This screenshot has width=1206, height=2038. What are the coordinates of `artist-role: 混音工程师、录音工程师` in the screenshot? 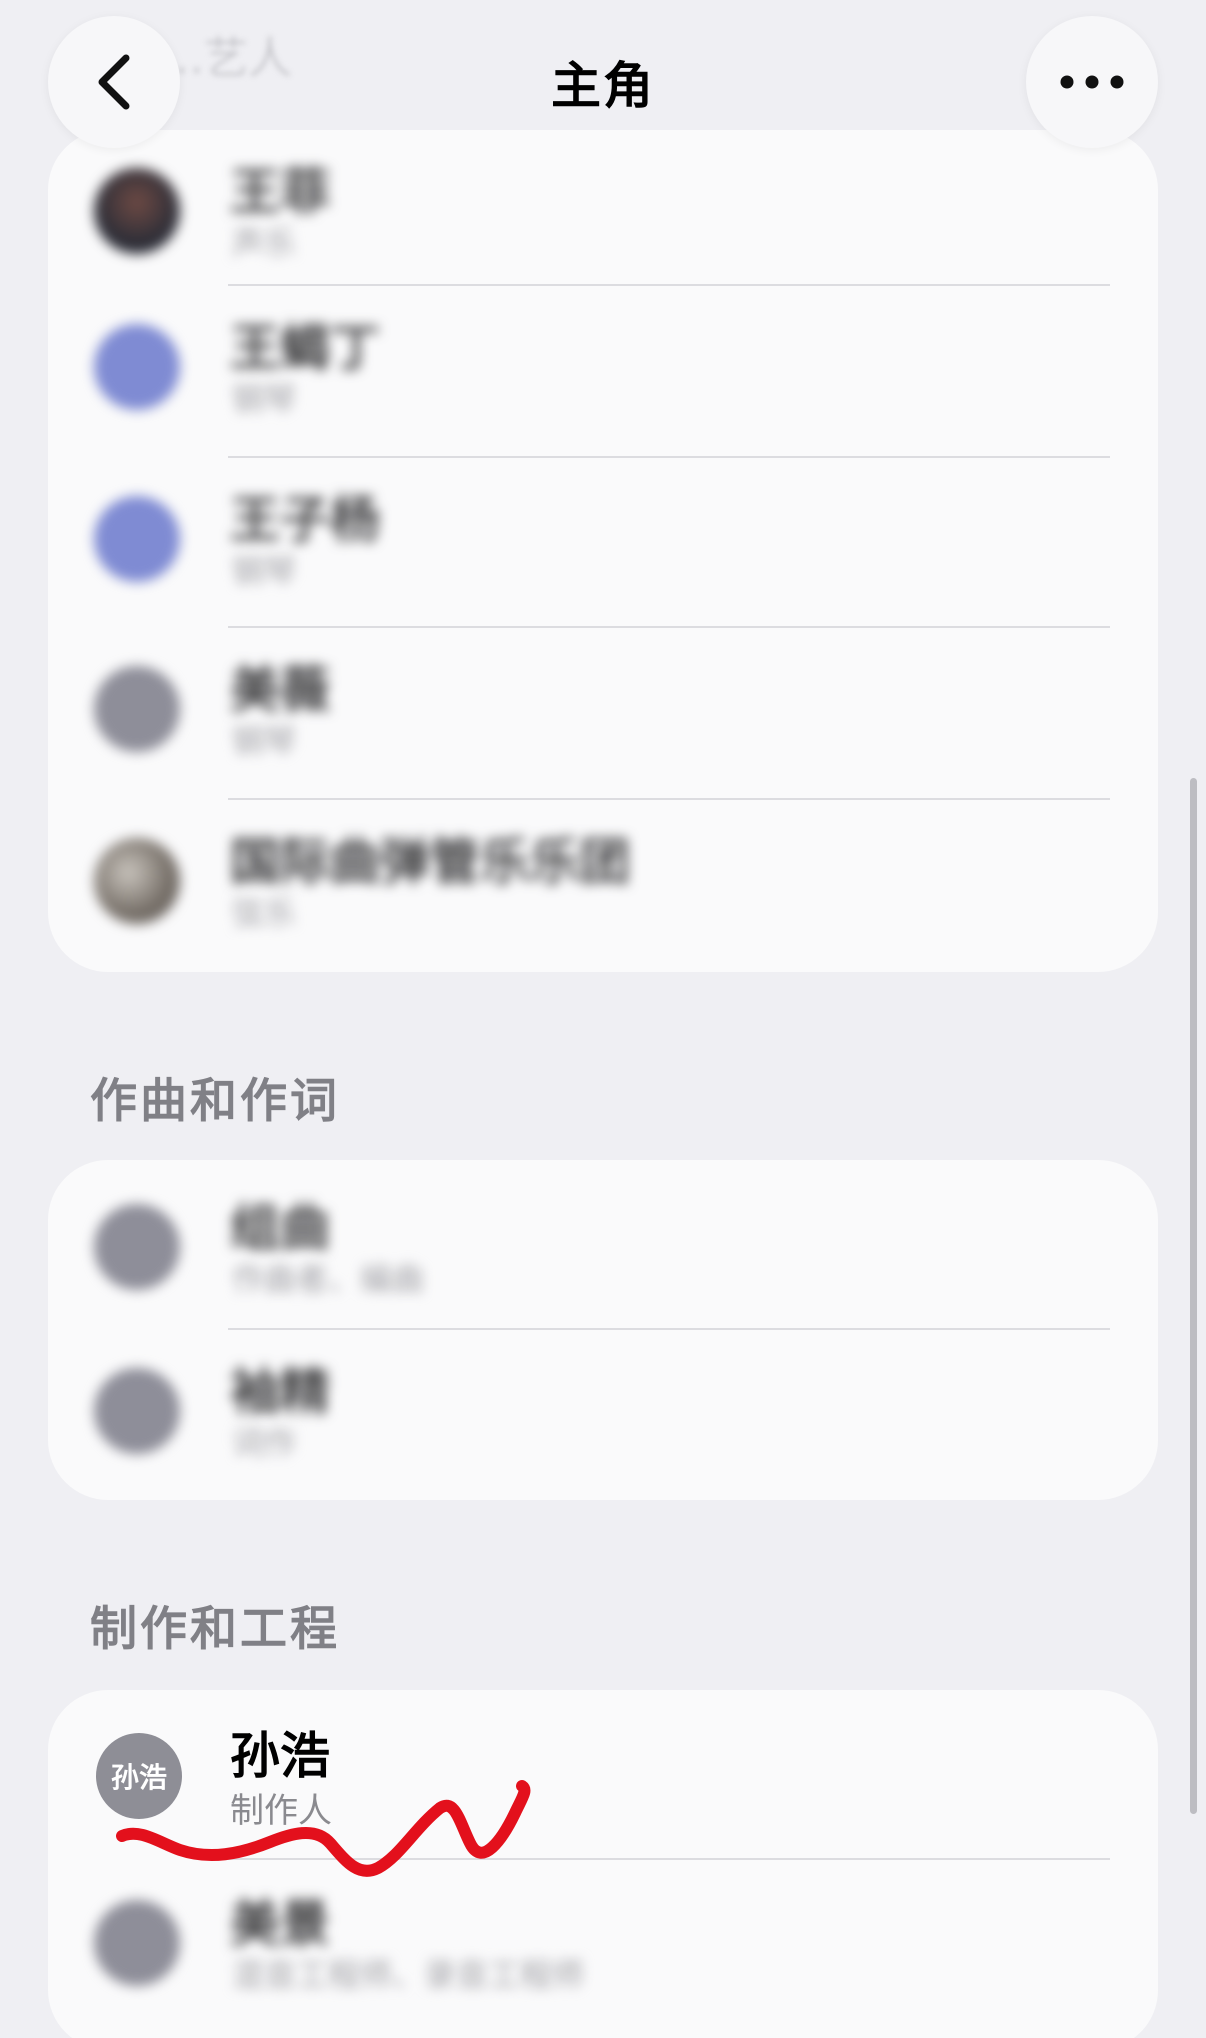 It's located at (408, 1975).